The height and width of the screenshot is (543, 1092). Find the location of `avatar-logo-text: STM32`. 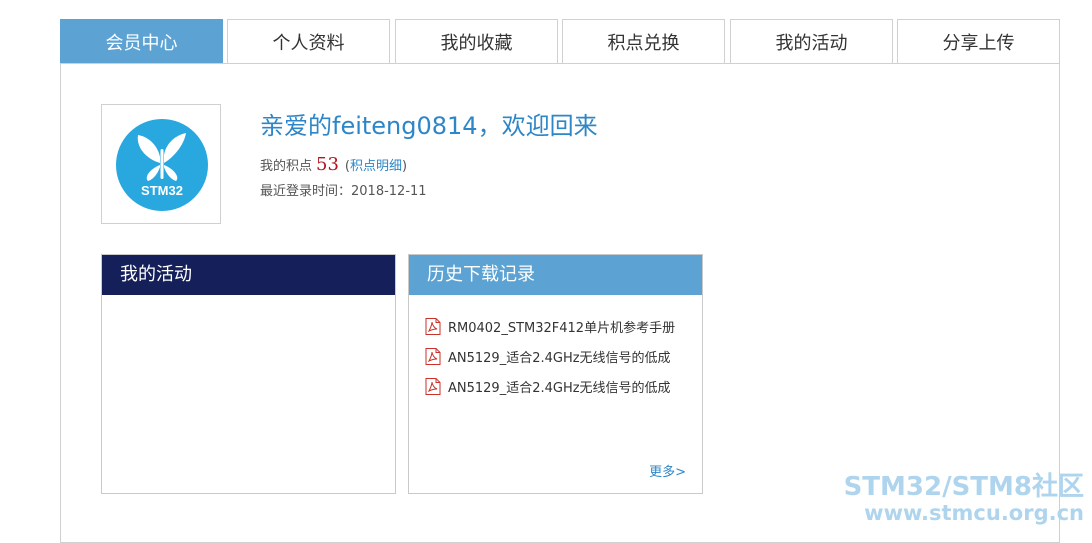

avatar-logo-text: STM32 is located at coordinates (162, 190).